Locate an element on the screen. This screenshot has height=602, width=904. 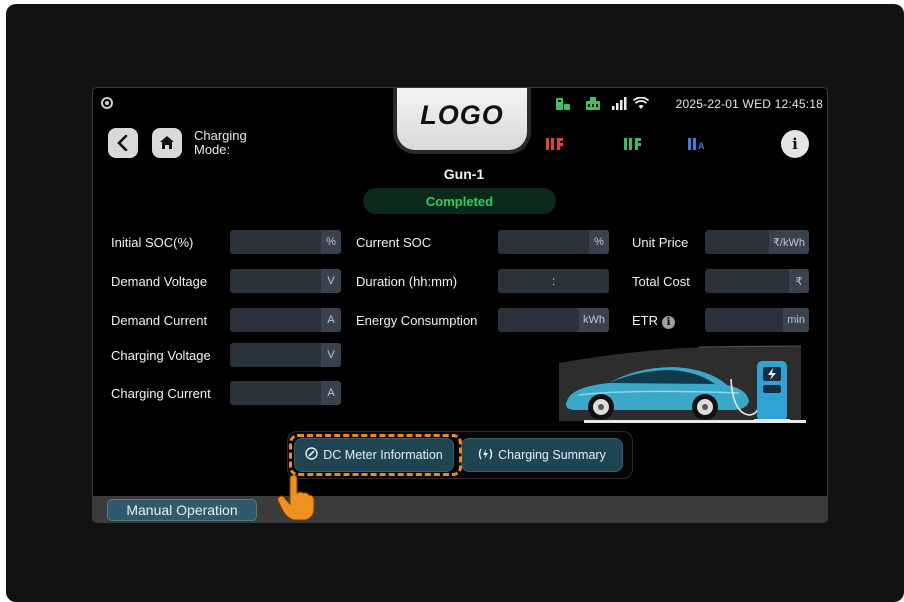
status-badge: Completed is located at coordinates (459, 201).